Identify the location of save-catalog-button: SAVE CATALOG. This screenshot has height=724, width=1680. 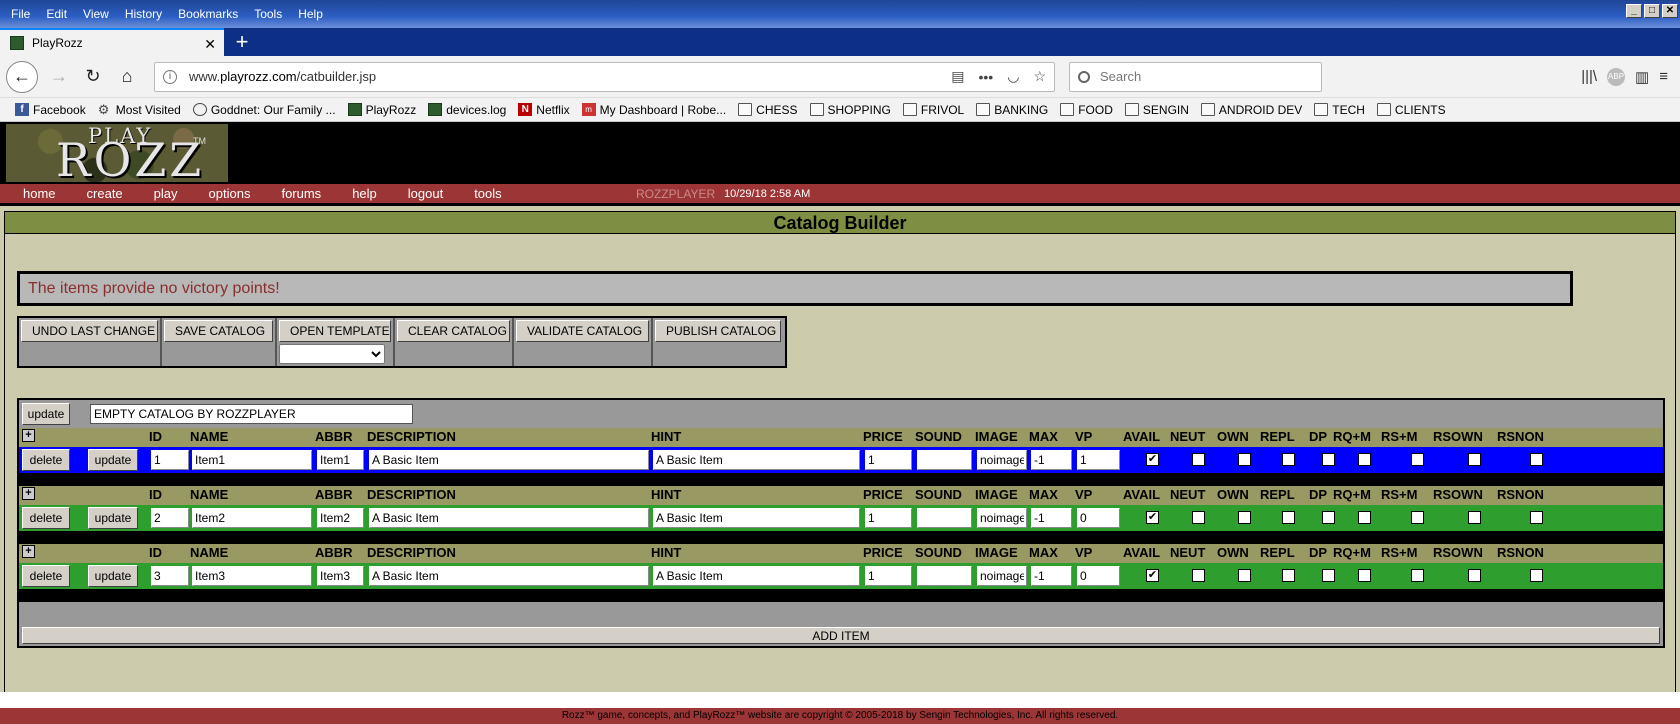
(218, 331).